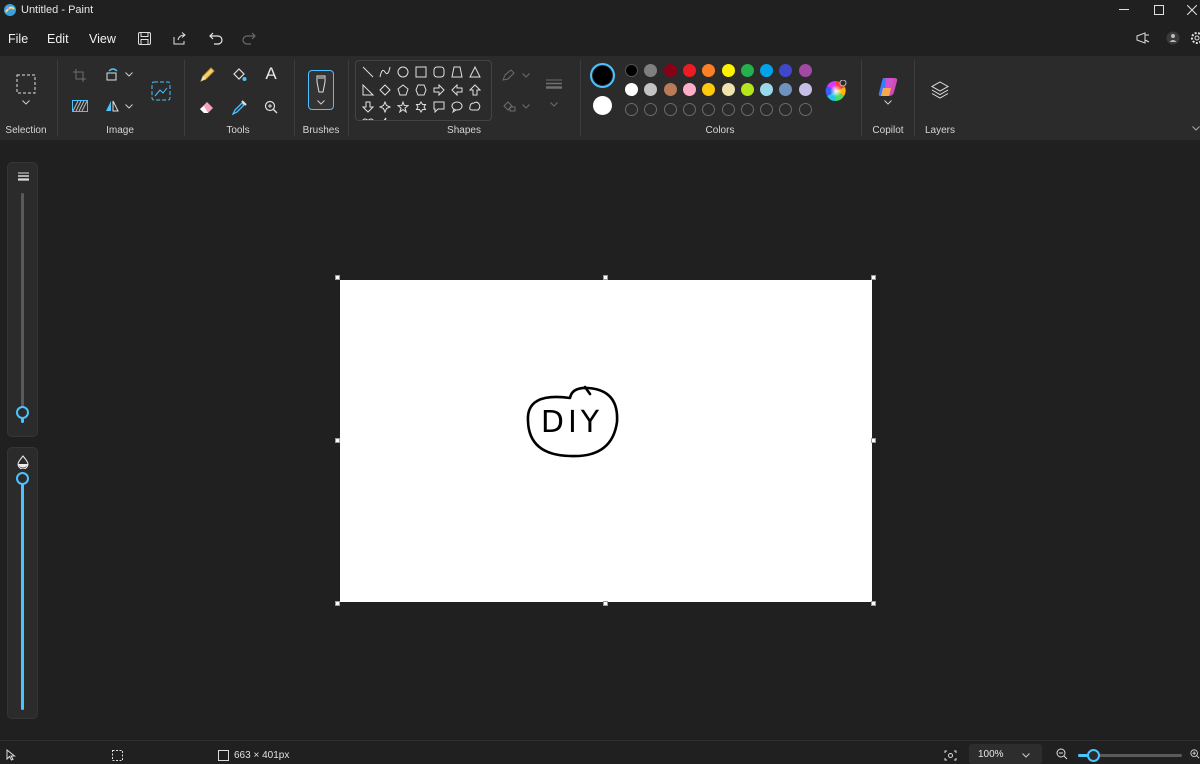 The height and width of the screenshot is (764, 1200). What do you see at coordinates (368, 72) in the screenshot?
I see `line-shape-icon` at bounding box center [368, 72].